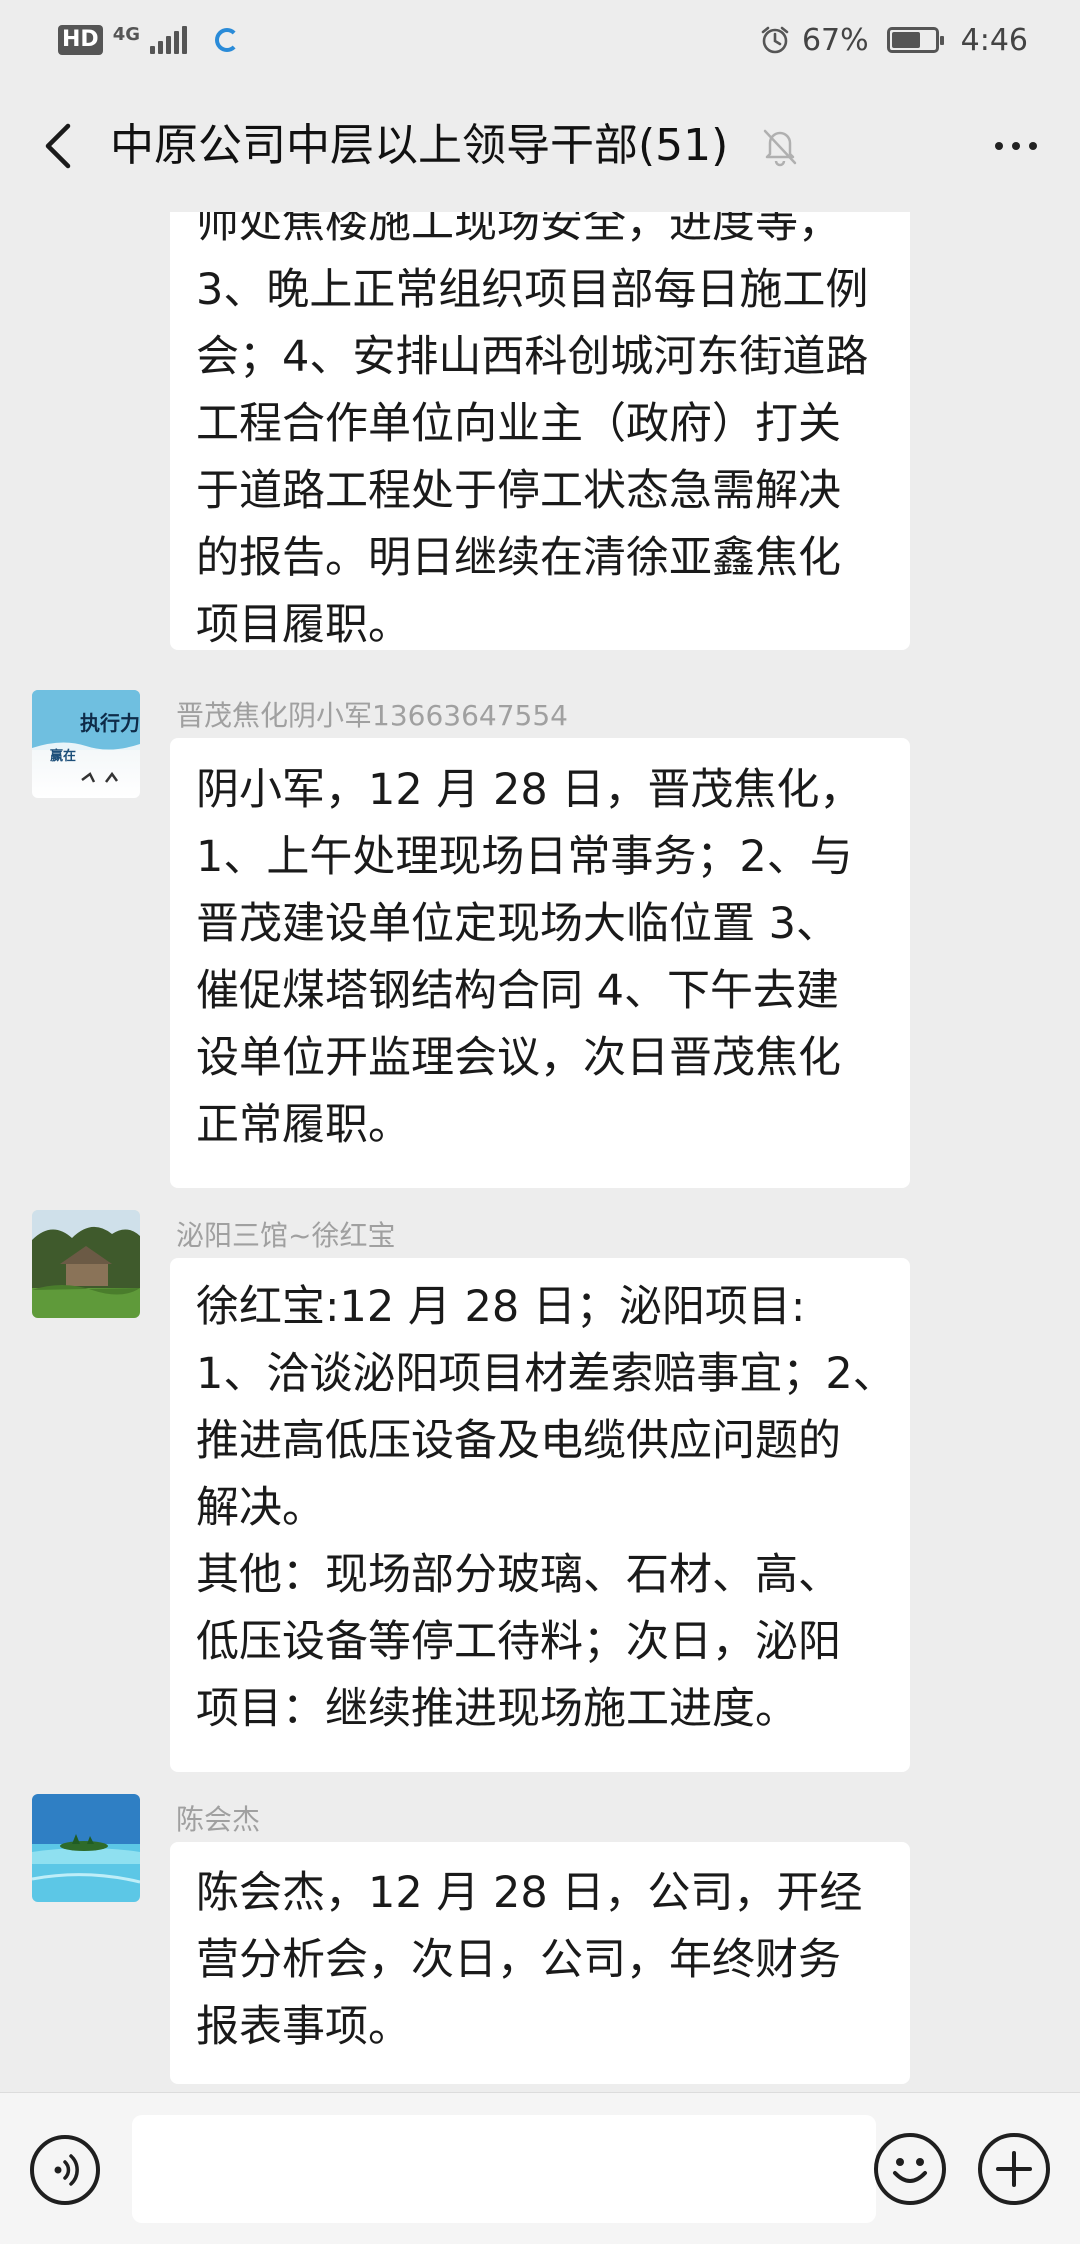  Describe the element at coordinates (372, 715) in the screenshot. I see `sender-name: 晋茂焦化阴小军13663647554` at that location.